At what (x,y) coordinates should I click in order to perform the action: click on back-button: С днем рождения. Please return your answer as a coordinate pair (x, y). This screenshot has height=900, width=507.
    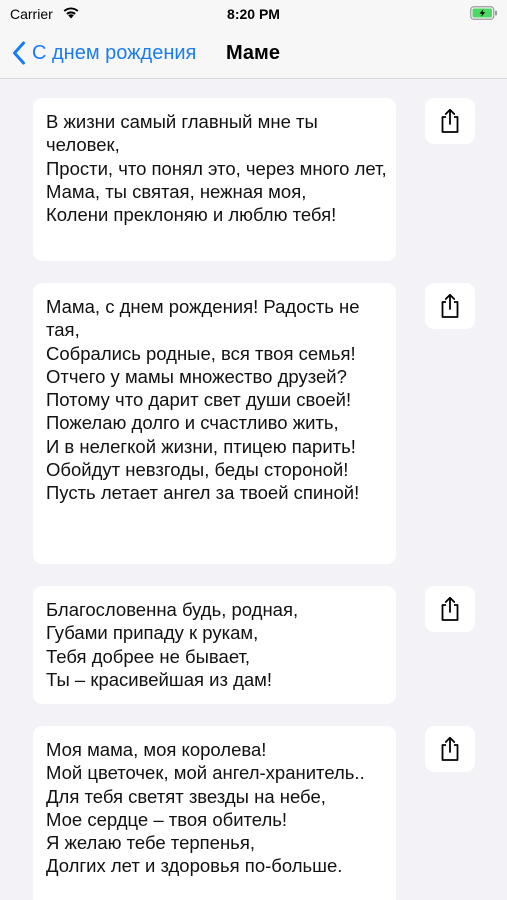
    Looking at the image, I should click on (104, 53).